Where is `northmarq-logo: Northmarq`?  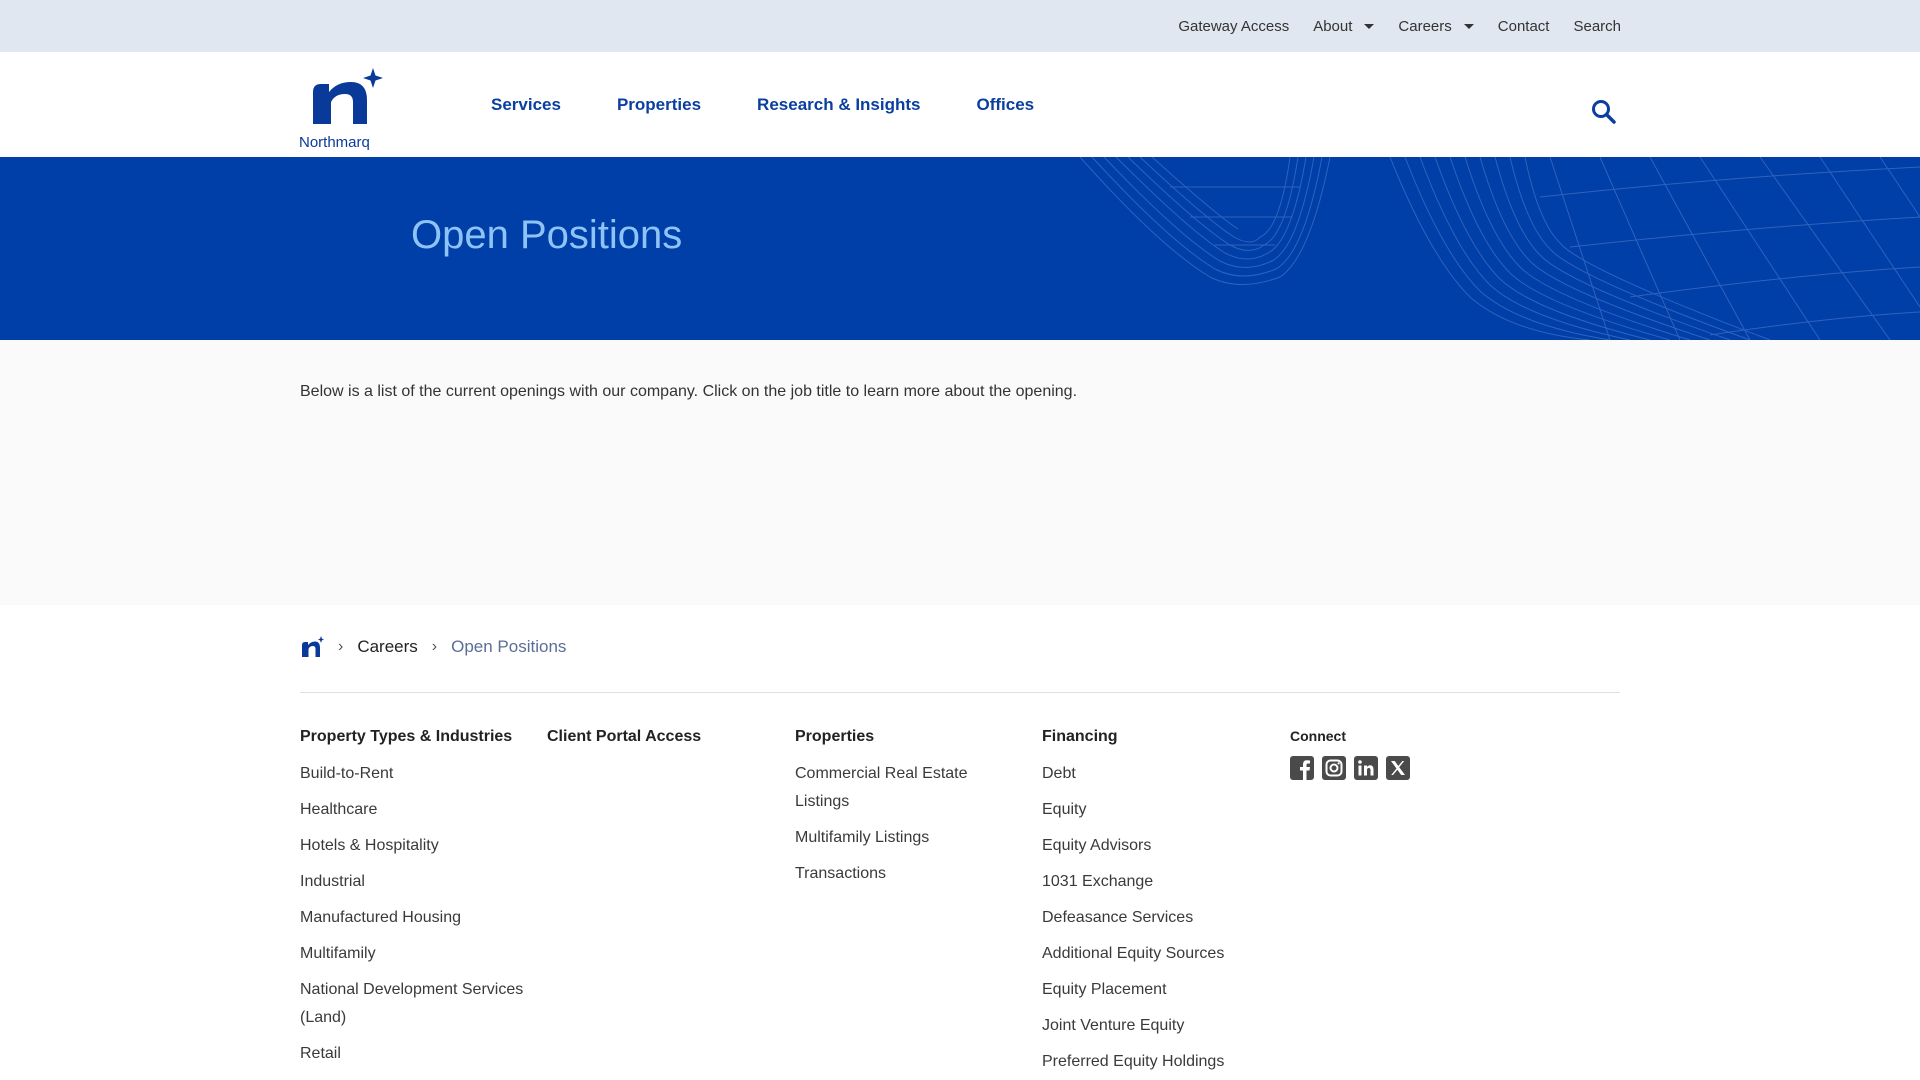 northmarq-logo: Northmarq is located at coordinates (346, 106).